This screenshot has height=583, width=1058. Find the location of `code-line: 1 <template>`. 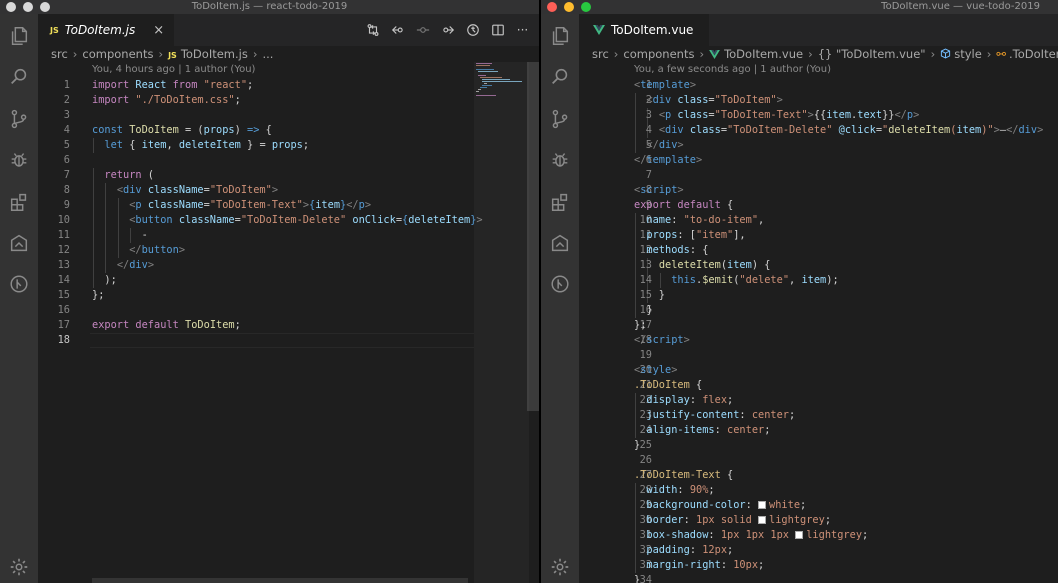

code-line: 1 <template> is located at coordinates (818, 85).